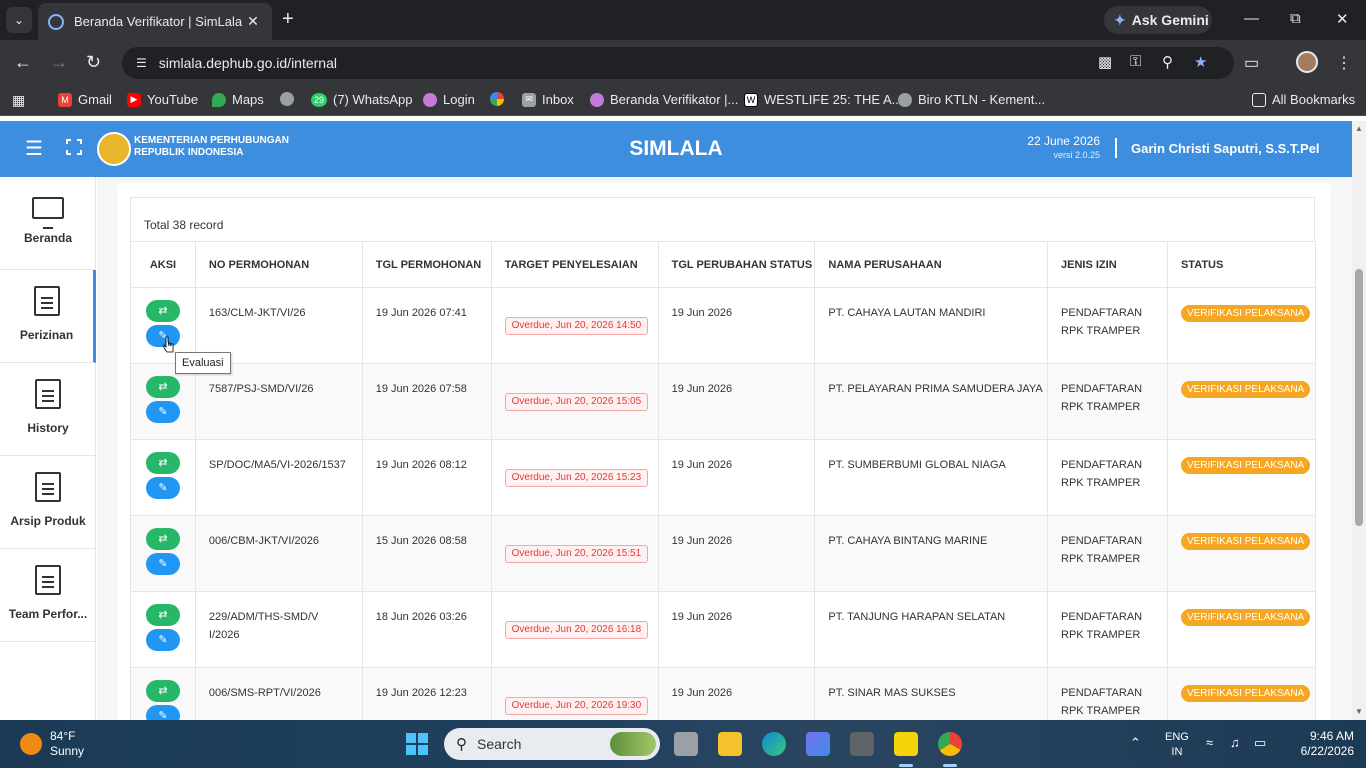  Describe the element at coordinates (449, 99) in the screenshot. I see `bookmark-login: Login` at that location.